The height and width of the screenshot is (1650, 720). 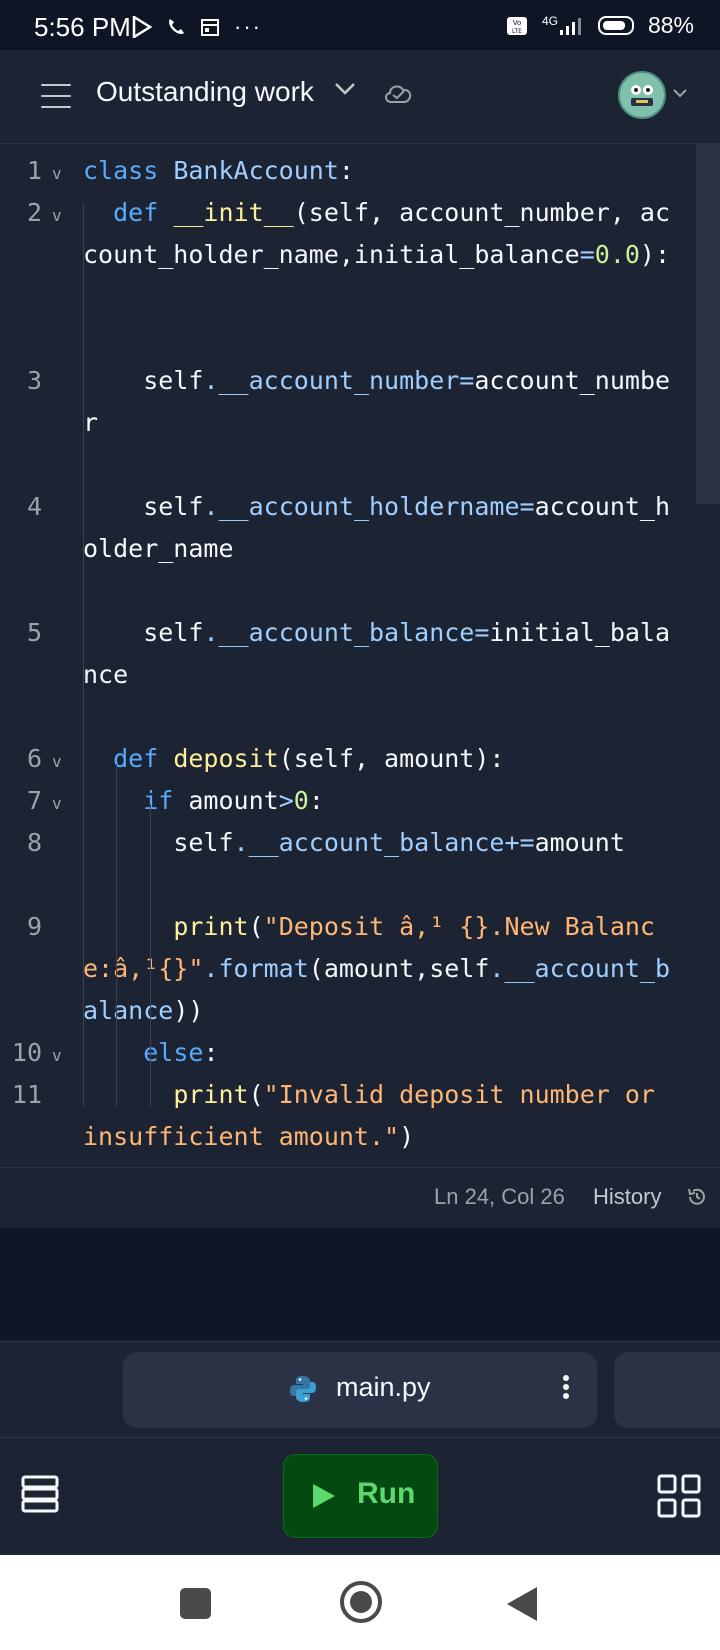 I want to click on signal-icon, so click(x=570, y=26).